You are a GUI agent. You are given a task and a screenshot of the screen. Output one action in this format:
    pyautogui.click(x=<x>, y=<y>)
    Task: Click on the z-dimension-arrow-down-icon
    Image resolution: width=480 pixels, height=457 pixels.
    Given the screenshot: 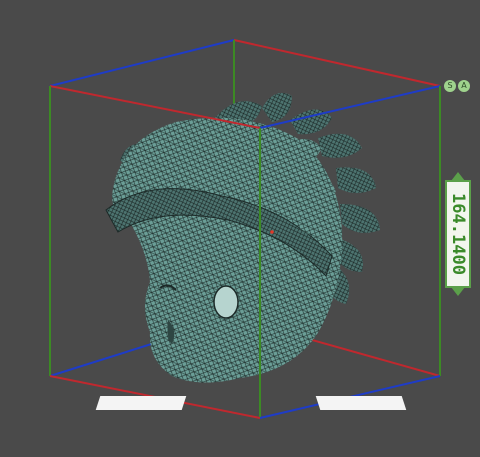 What is the action you would take?
    pyautogui.click(x=458, y=291)
    